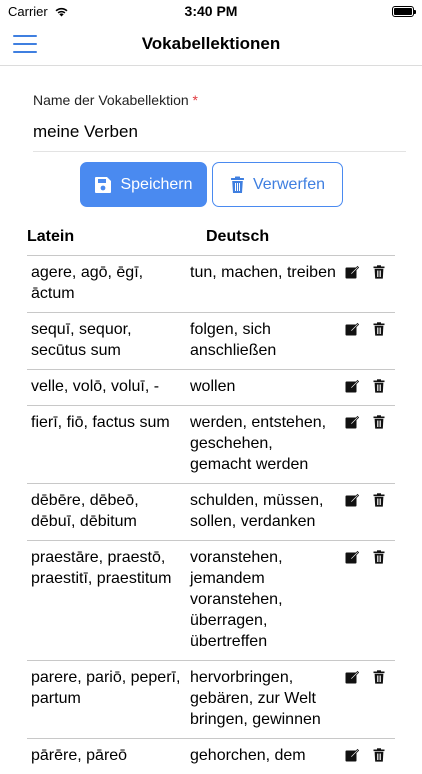  What do you see at coordinates (289, 184) in the screenshot?
I see `discard-button-label: Verwerfen` at bounding box center [289, 184].